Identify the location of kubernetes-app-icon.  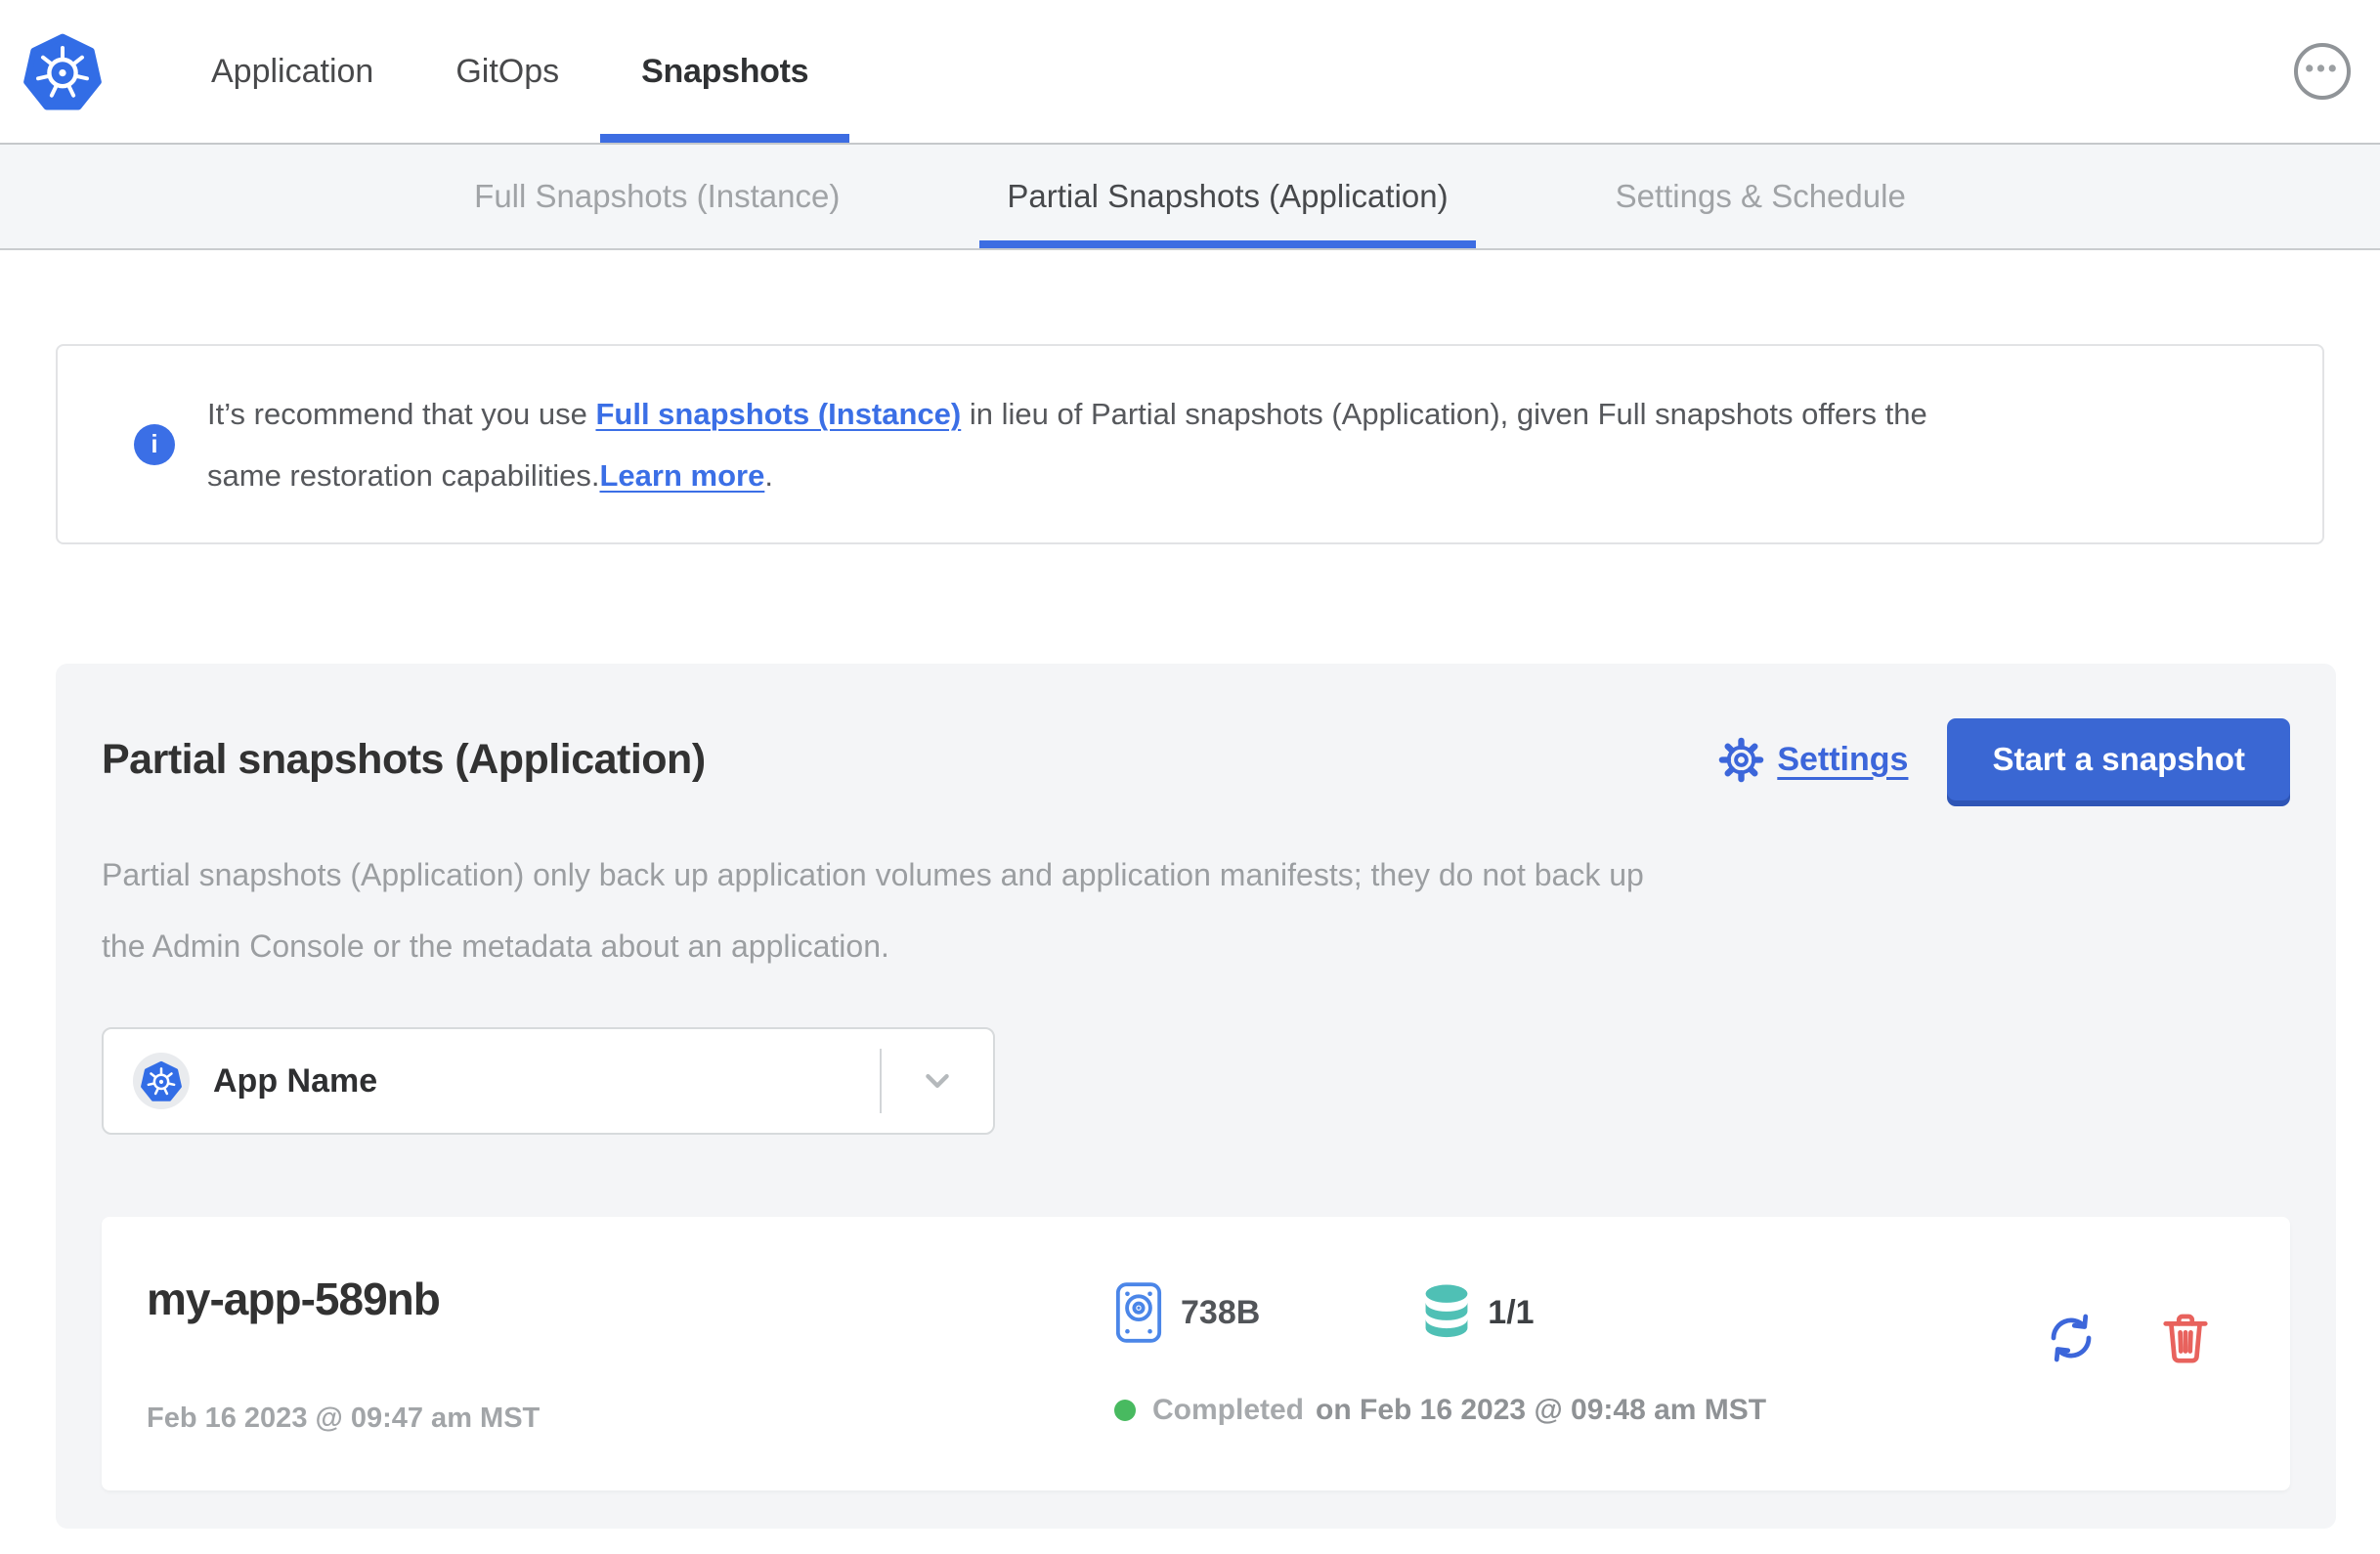
(161, 1080).